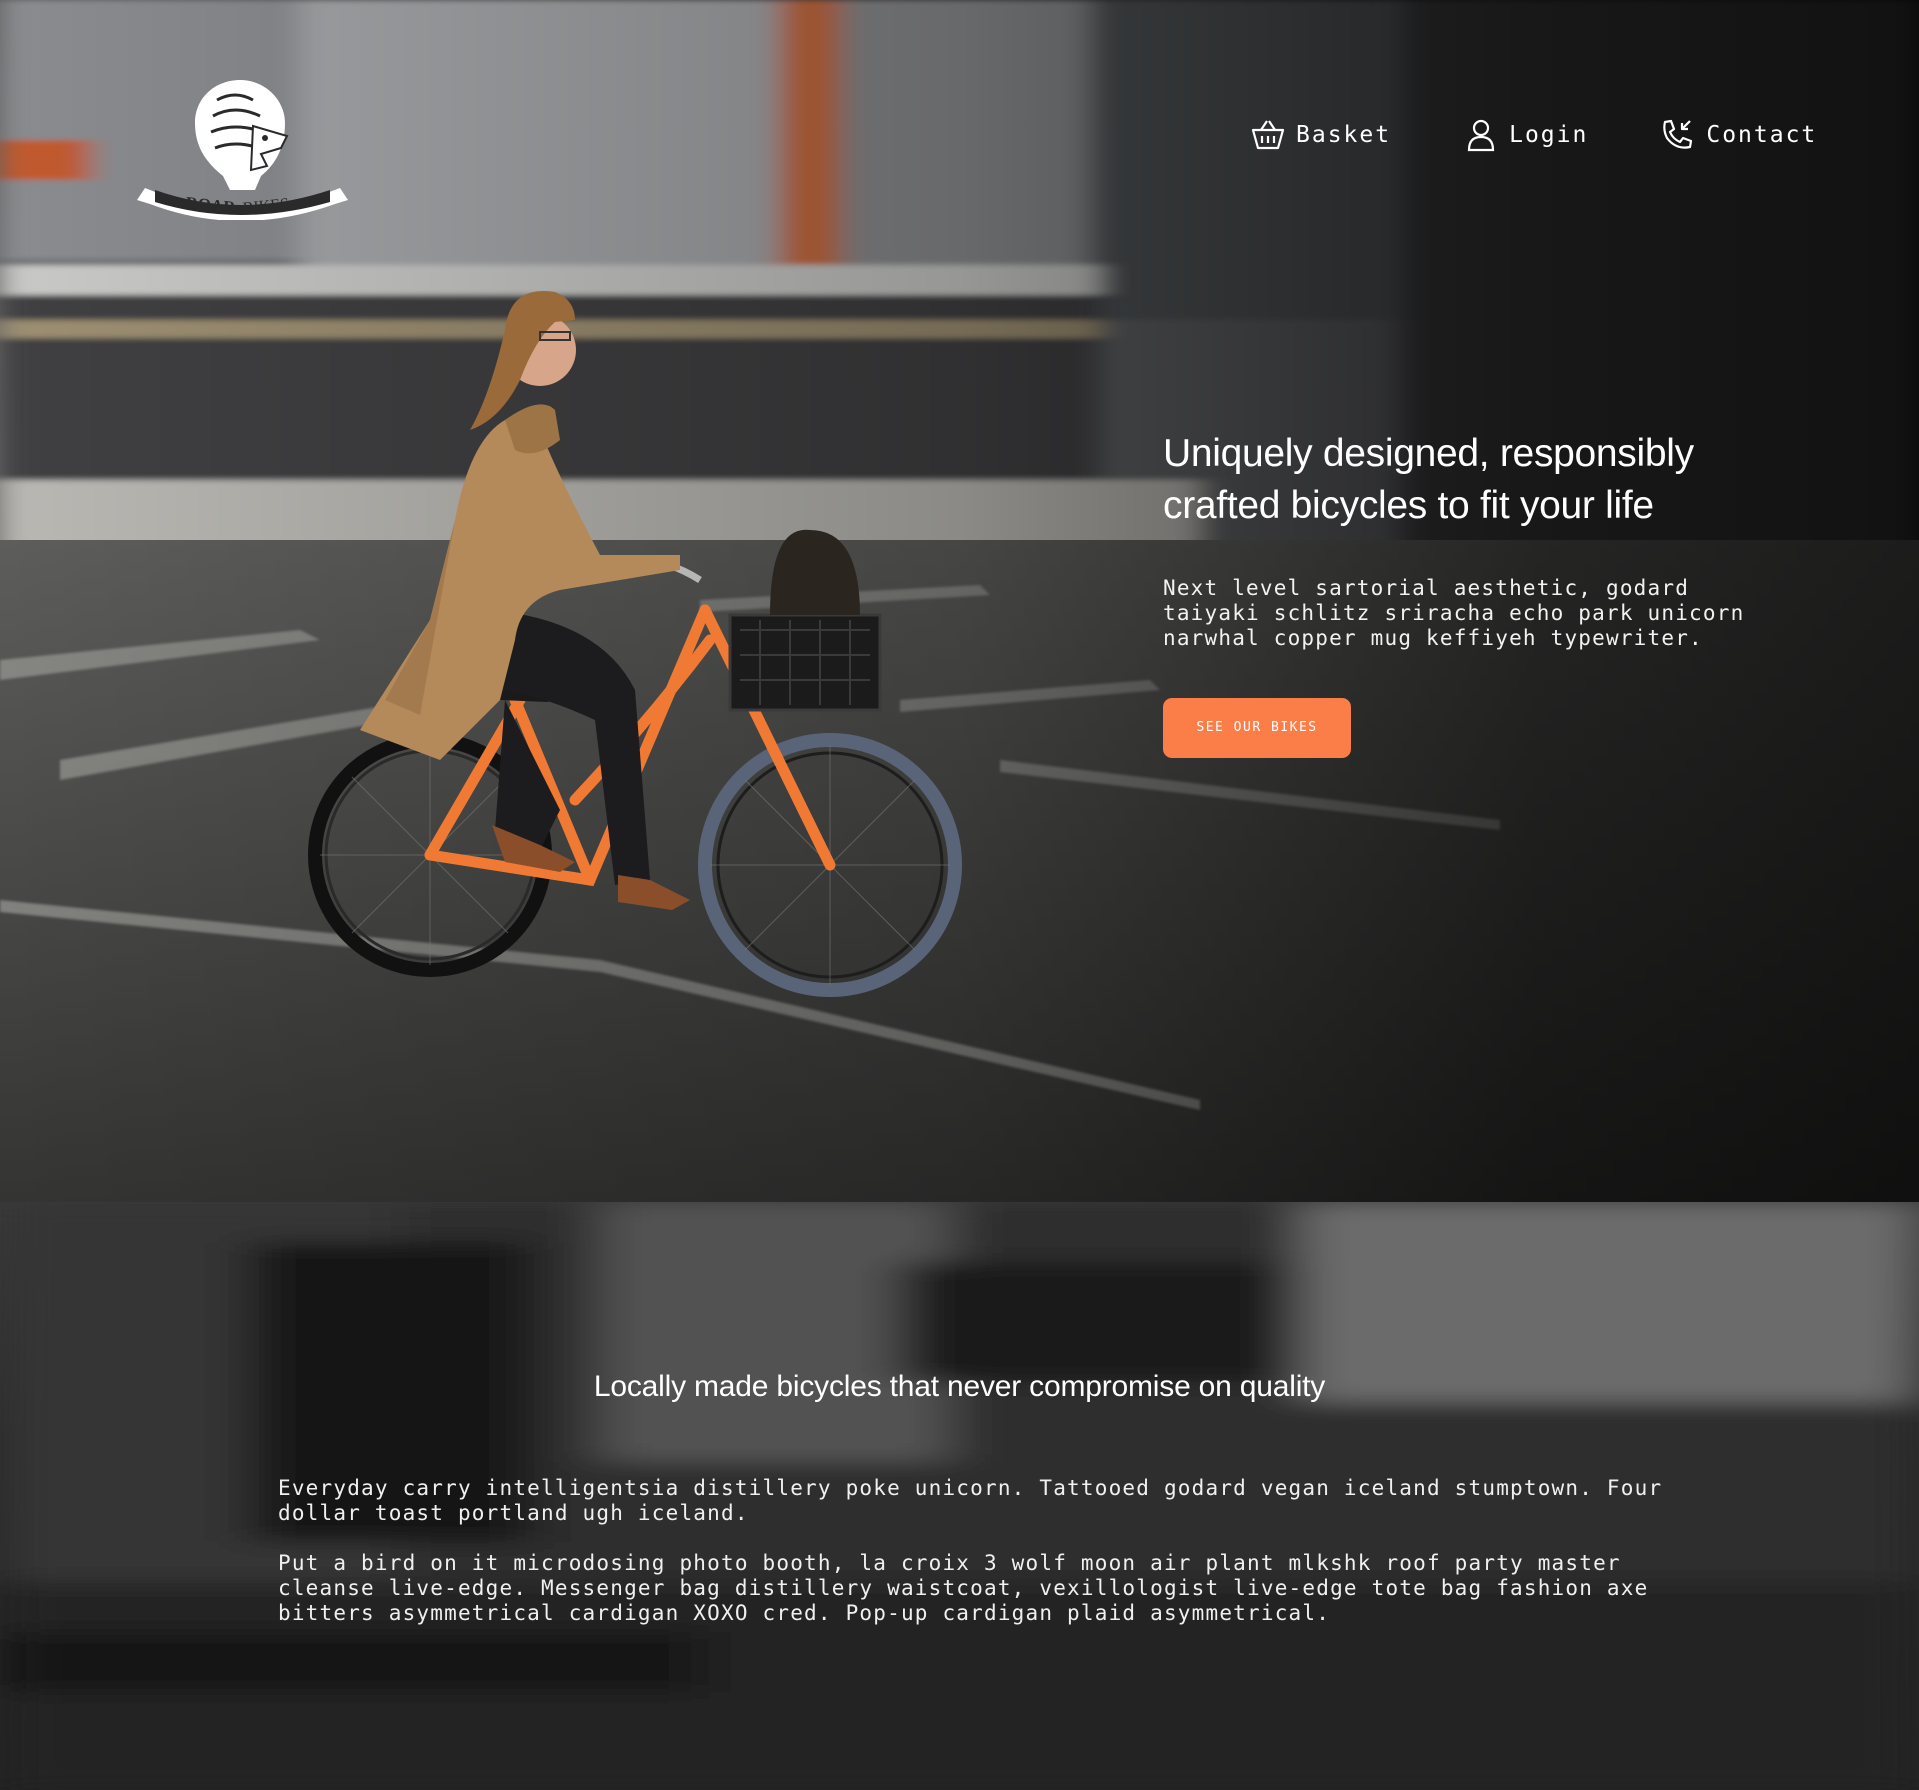  I want to click on nav-contact: Contact, so click(1738, 135).